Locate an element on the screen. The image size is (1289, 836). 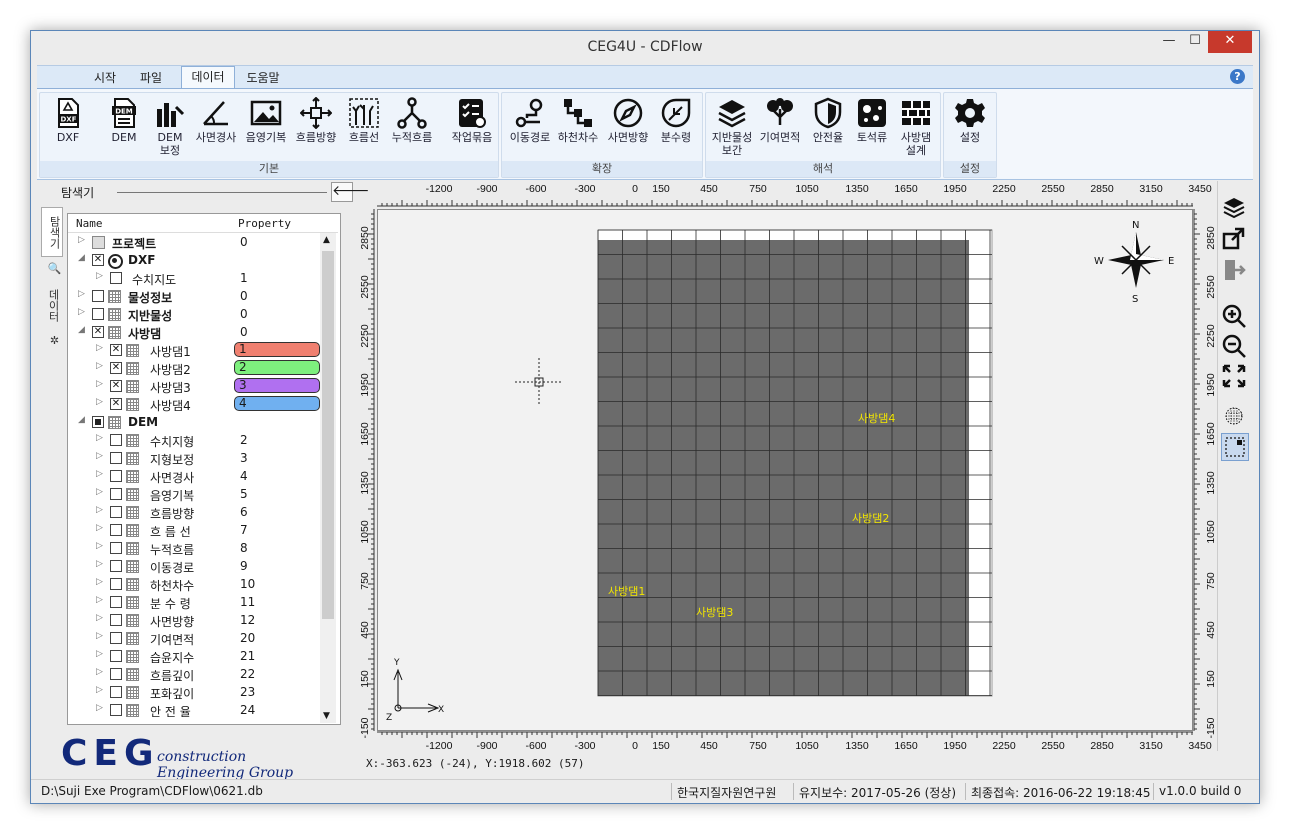
scroll-thumb is located at coordinates (328, 435).